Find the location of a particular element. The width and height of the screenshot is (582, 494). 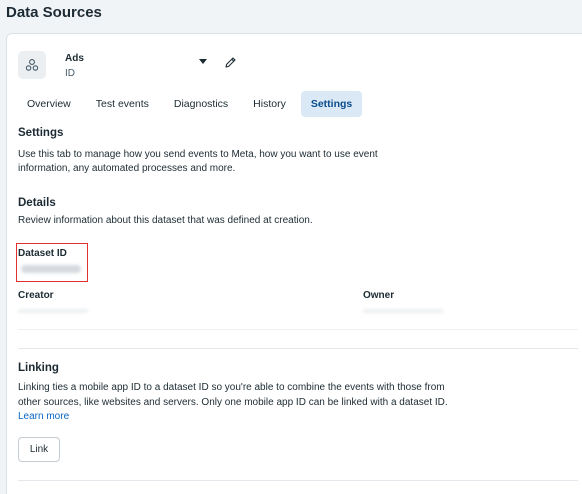

page-title: Data Sources is located at coordinates (54, 12).